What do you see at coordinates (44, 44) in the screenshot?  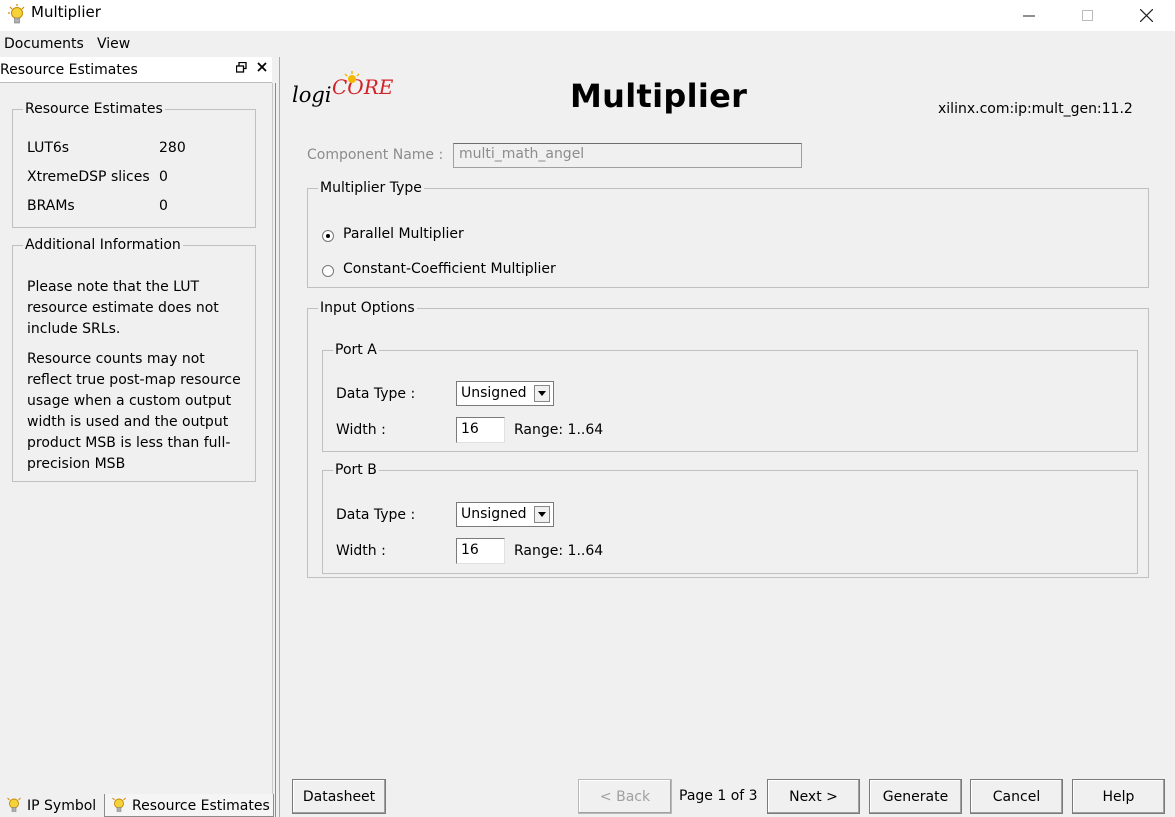 I see `menu-documents: Documents` at bounding box center [44, 44].